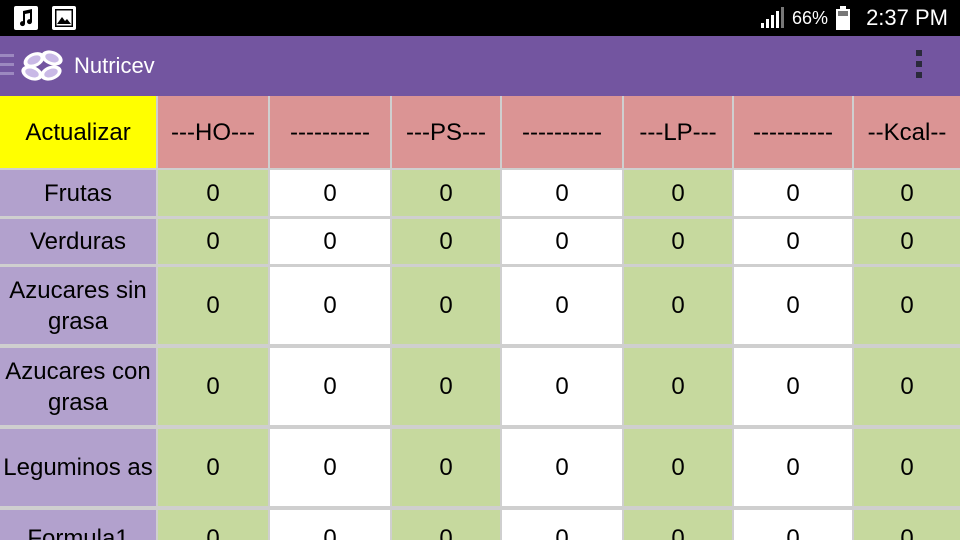  Describe the element at coordinates (446, 132) in the screenshot. I see `column-header: ---PS---` at that location.